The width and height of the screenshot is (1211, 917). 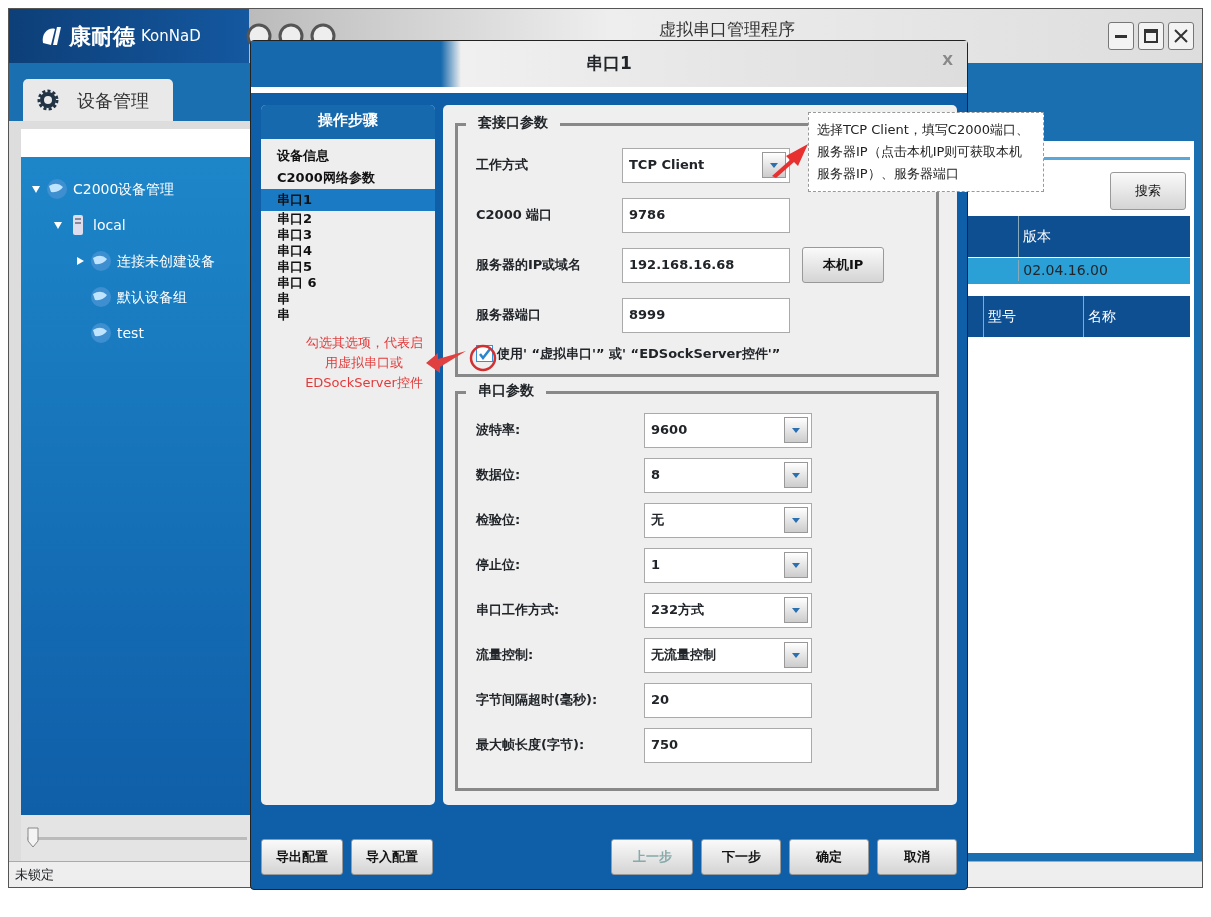 What do you see at coordinates (109, 225) in the screenshot?
I see `tree-item-label: local` at bounding box center [109, 225].